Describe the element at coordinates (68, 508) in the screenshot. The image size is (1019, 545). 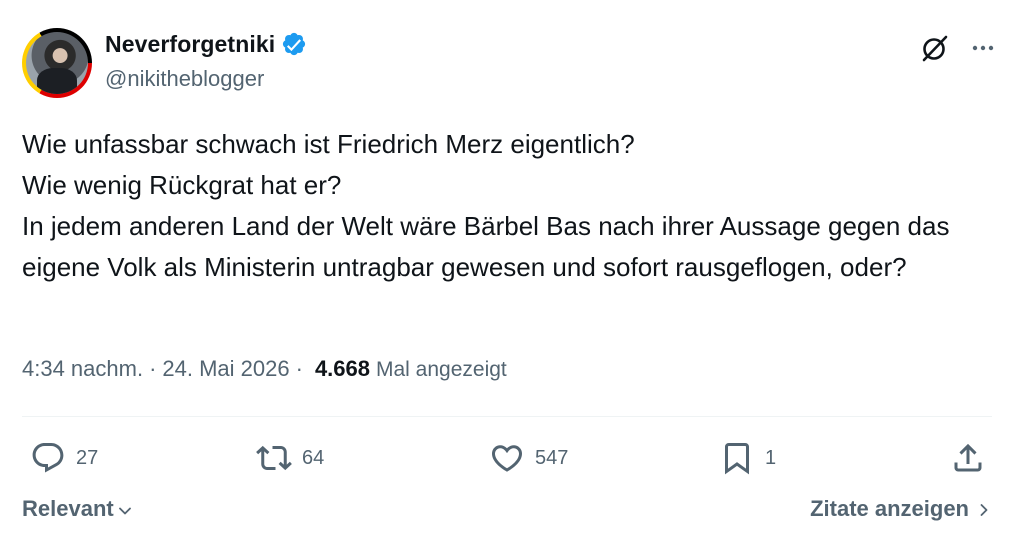
I see `sort-label: Relevant` at that location.